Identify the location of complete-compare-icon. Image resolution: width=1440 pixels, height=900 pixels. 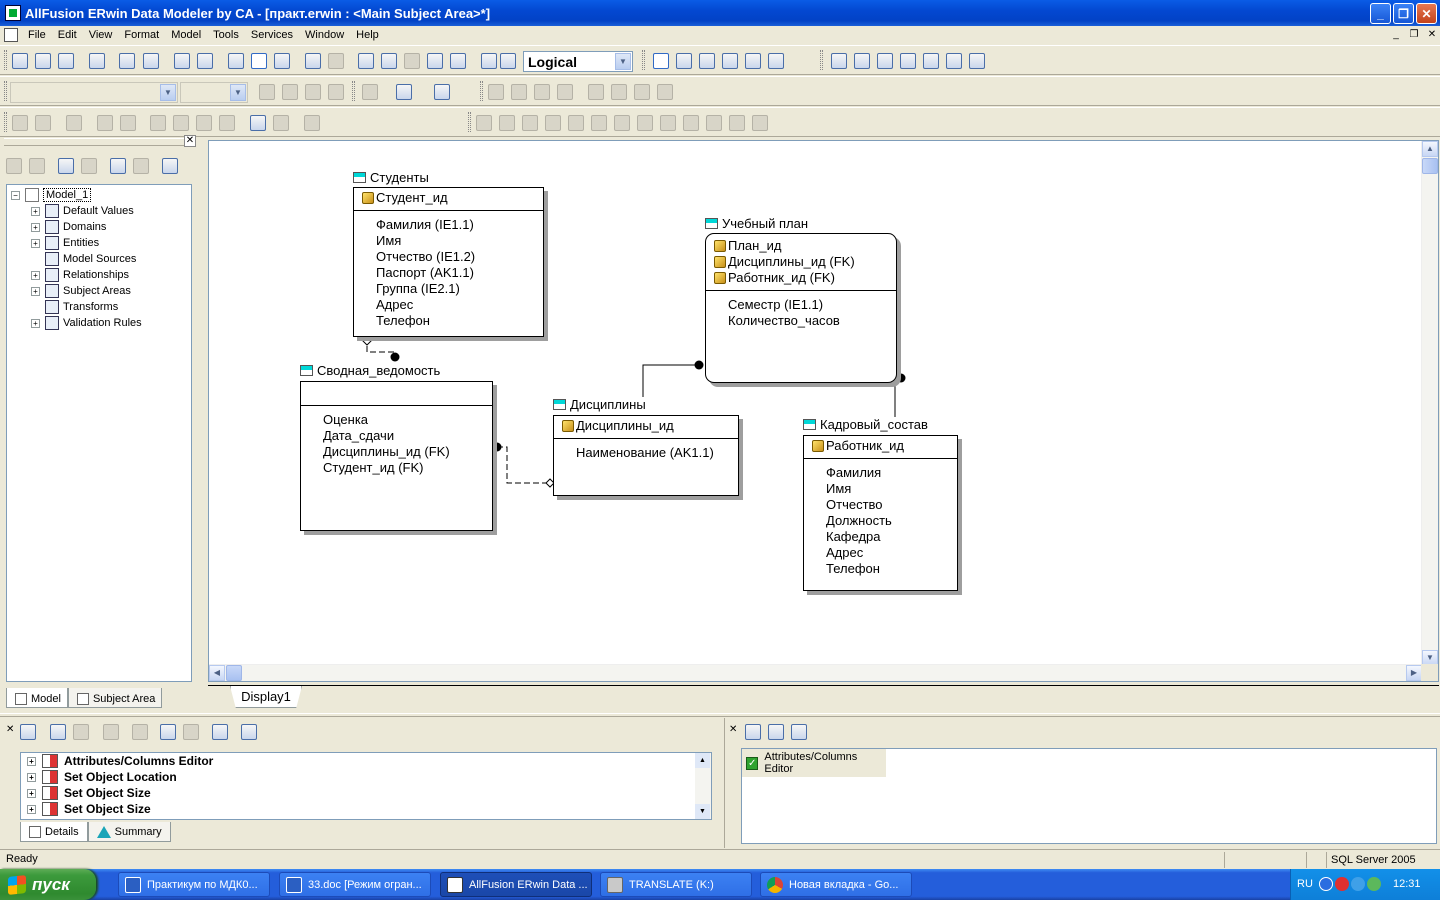
(182, 61).